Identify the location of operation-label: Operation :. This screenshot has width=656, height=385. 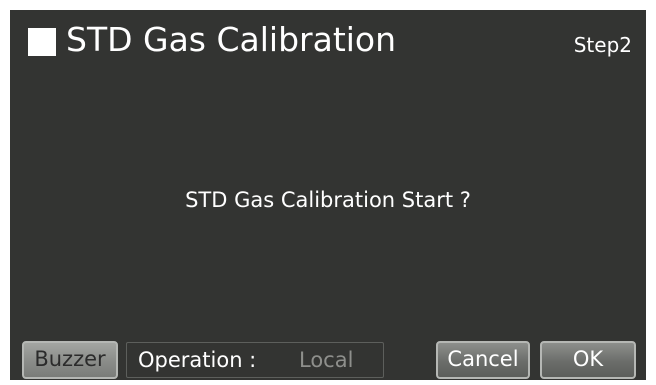
(197, 360).